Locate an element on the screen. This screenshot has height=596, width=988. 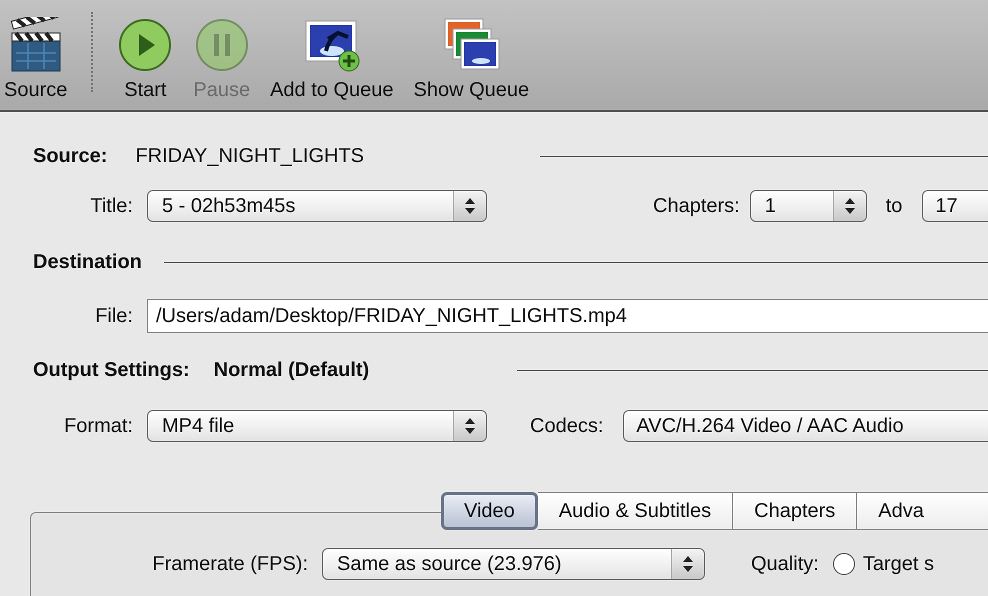
output-settings-label: Output Settings: is located at coordinates (111, 370).